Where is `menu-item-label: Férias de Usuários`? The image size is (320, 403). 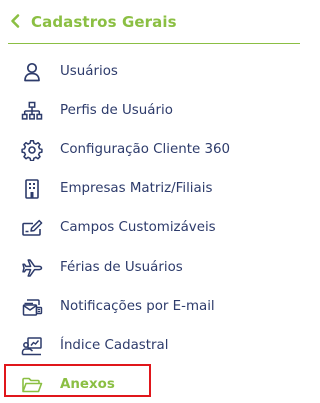
menu-item-label: Férias de Usuários is located at coordinates (121, 267).